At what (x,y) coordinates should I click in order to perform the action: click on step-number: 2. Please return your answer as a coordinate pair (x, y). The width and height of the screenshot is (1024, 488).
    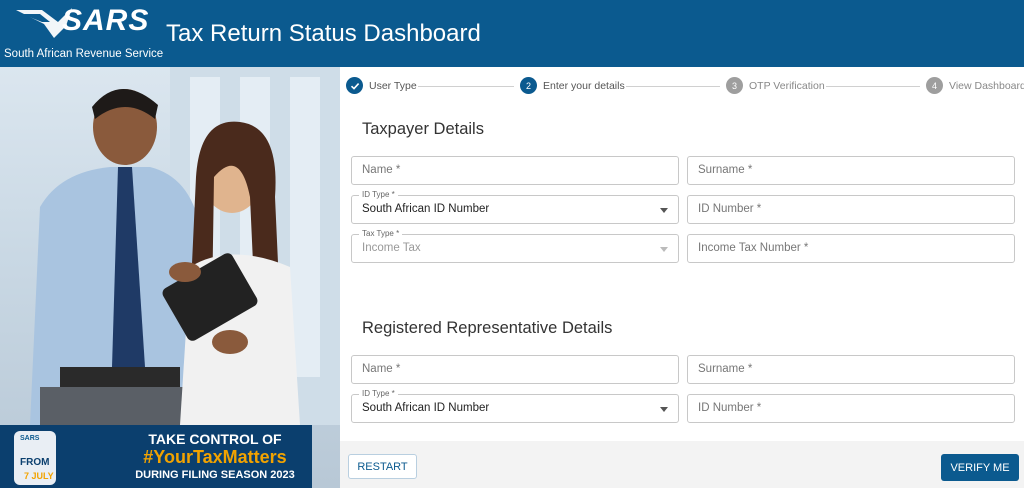
    Looking at the image, I should click on (528, 85).